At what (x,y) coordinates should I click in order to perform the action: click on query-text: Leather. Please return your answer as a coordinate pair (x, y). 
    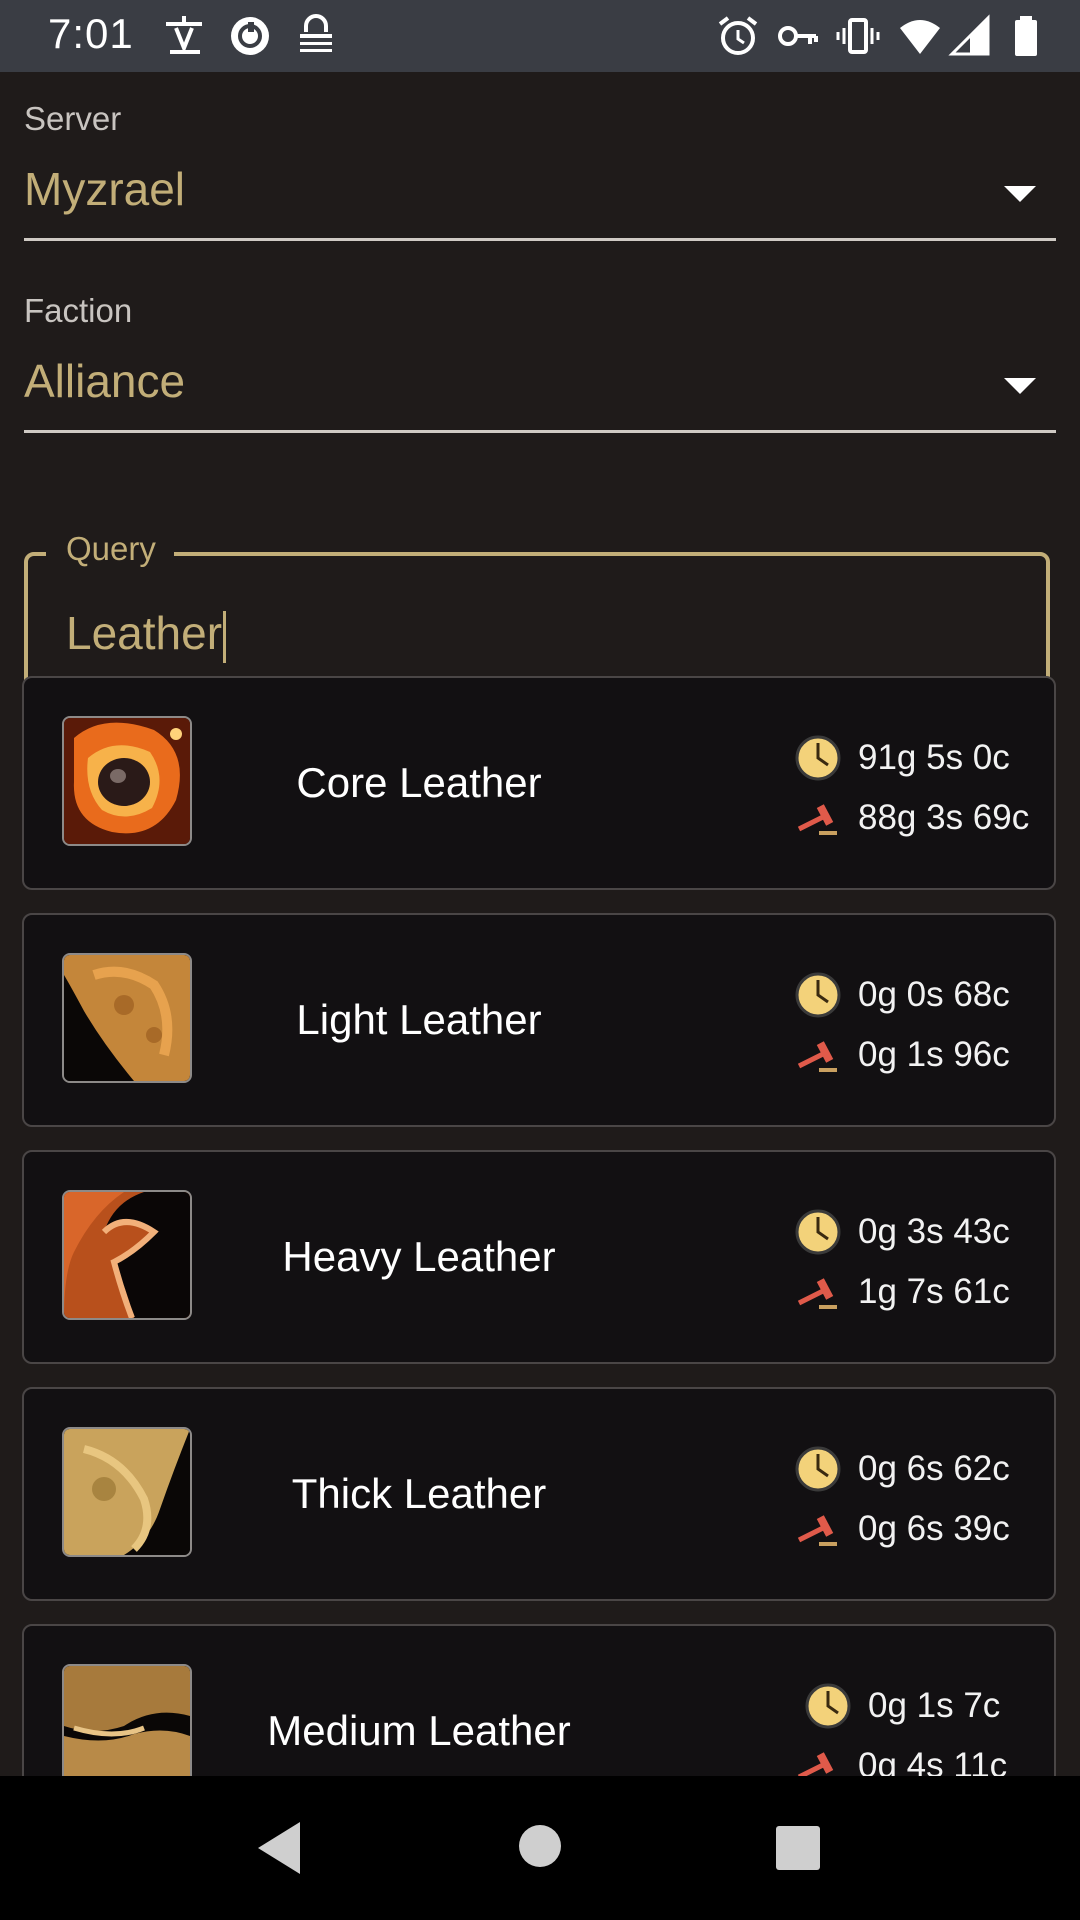
    Looking at the image, I should click on (146, 634).